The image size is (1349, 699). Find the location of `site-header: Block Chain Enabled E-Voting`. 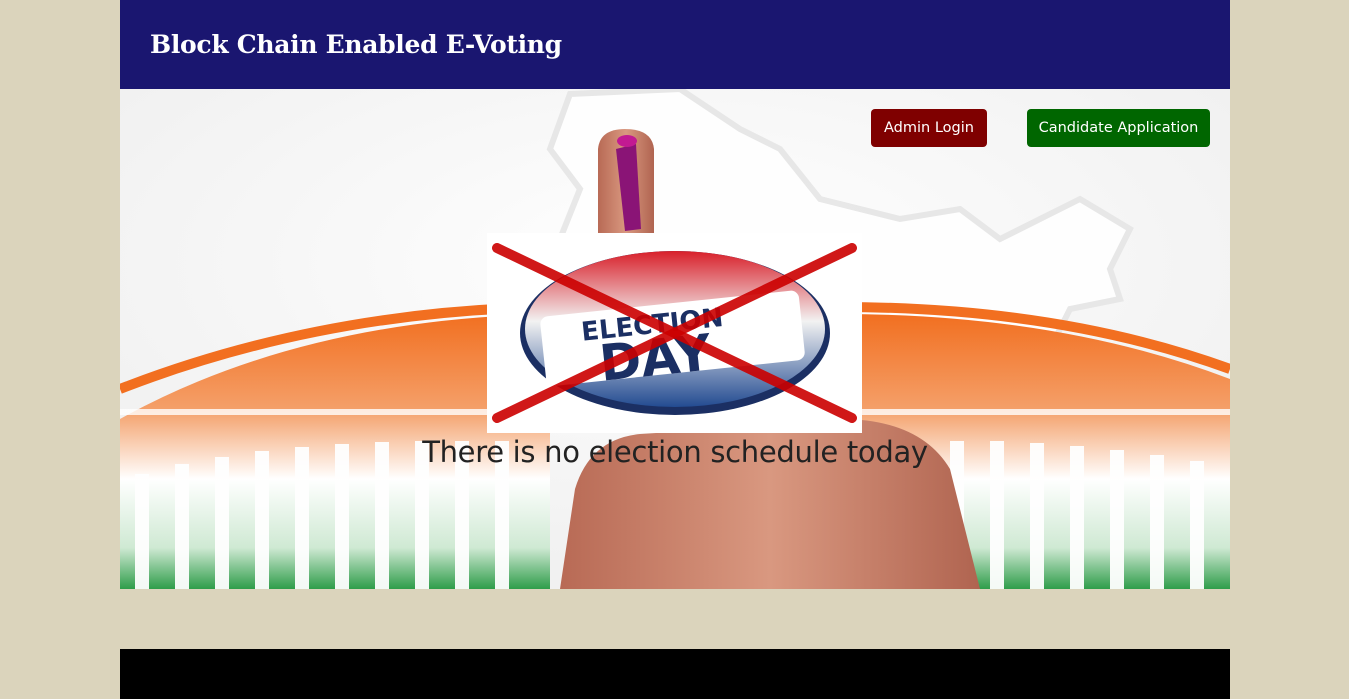

site-header: Block Chain Enabled E-Voting is located at coordinates (675, 44).